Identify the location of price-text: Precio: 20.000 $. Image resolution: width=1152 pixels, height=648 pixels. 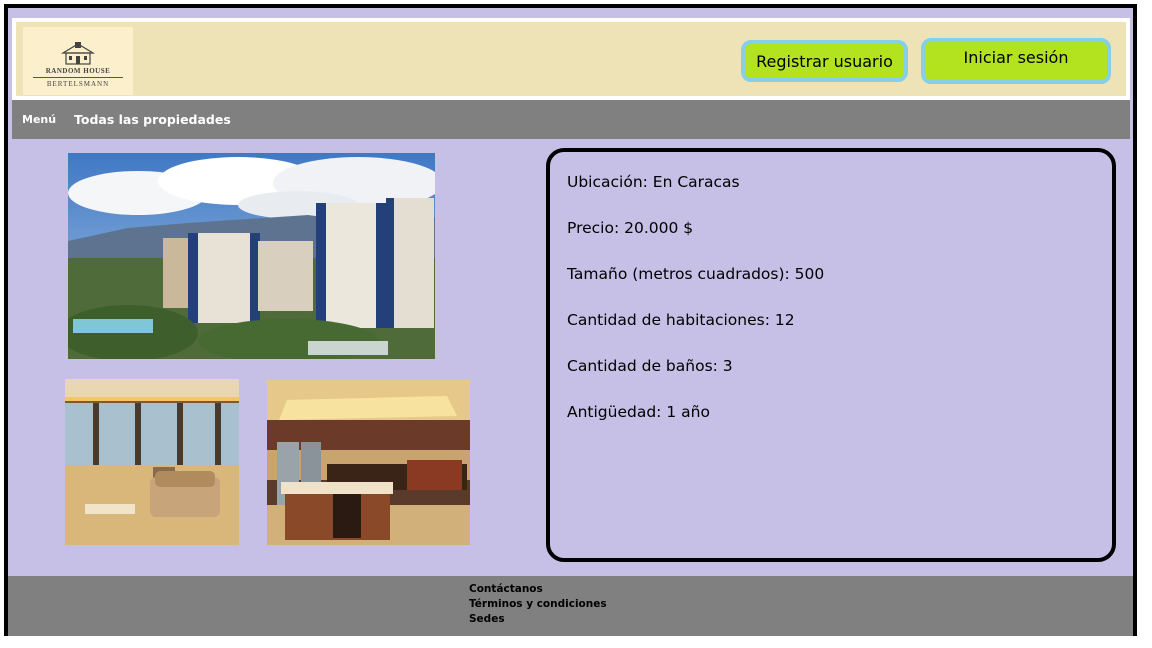
(630, 228).